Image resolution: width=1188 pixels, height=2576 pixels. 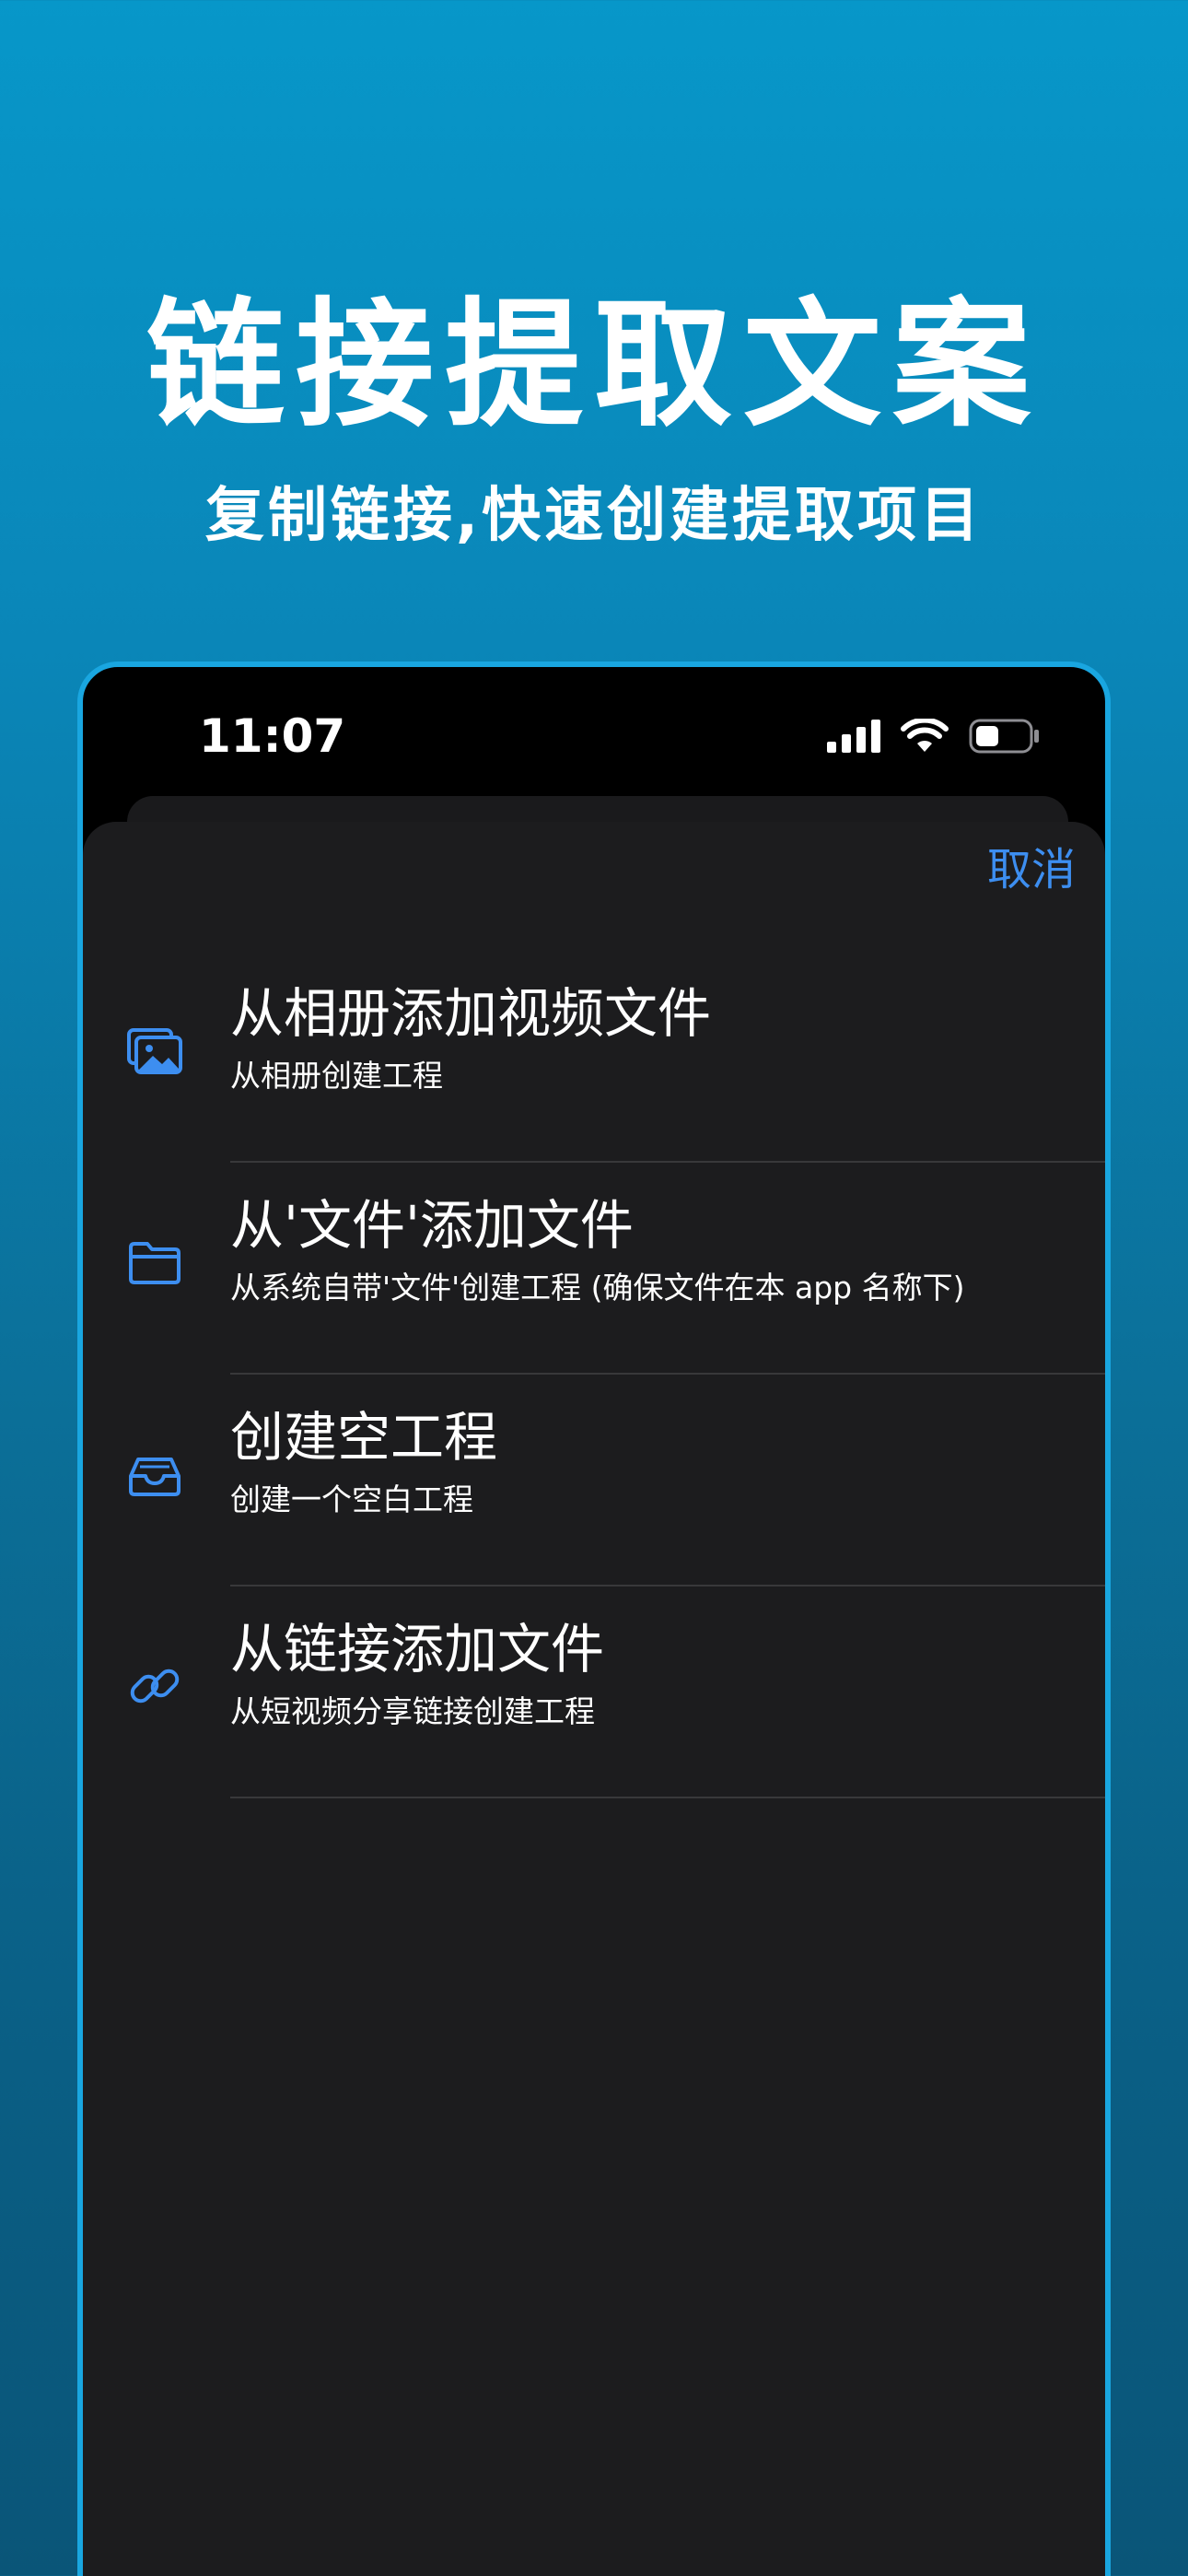 I want to click on photo-album-icon, so click(x=154, y=1051).